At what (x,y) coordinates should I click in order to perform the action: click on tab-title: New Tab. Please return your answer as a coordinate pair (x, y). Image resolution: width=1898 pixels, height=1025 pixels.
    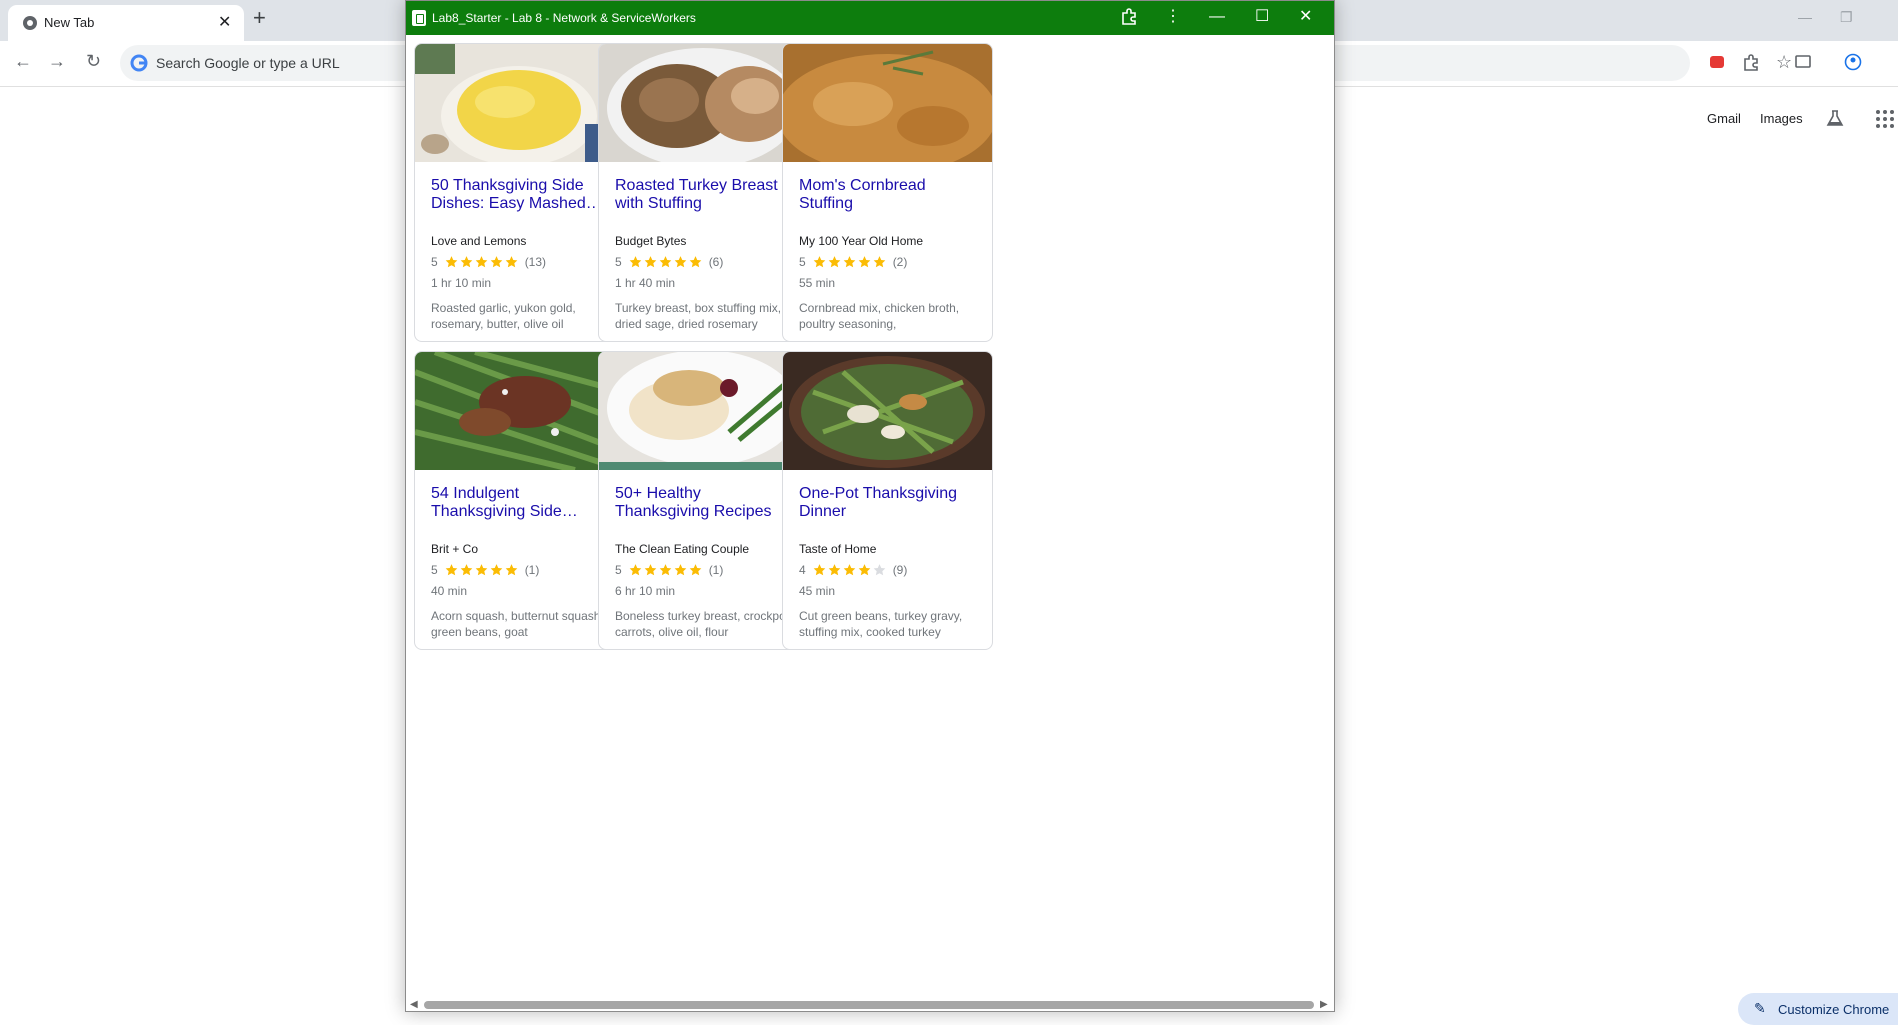
    Looking at the image, I should click on (69, 22).